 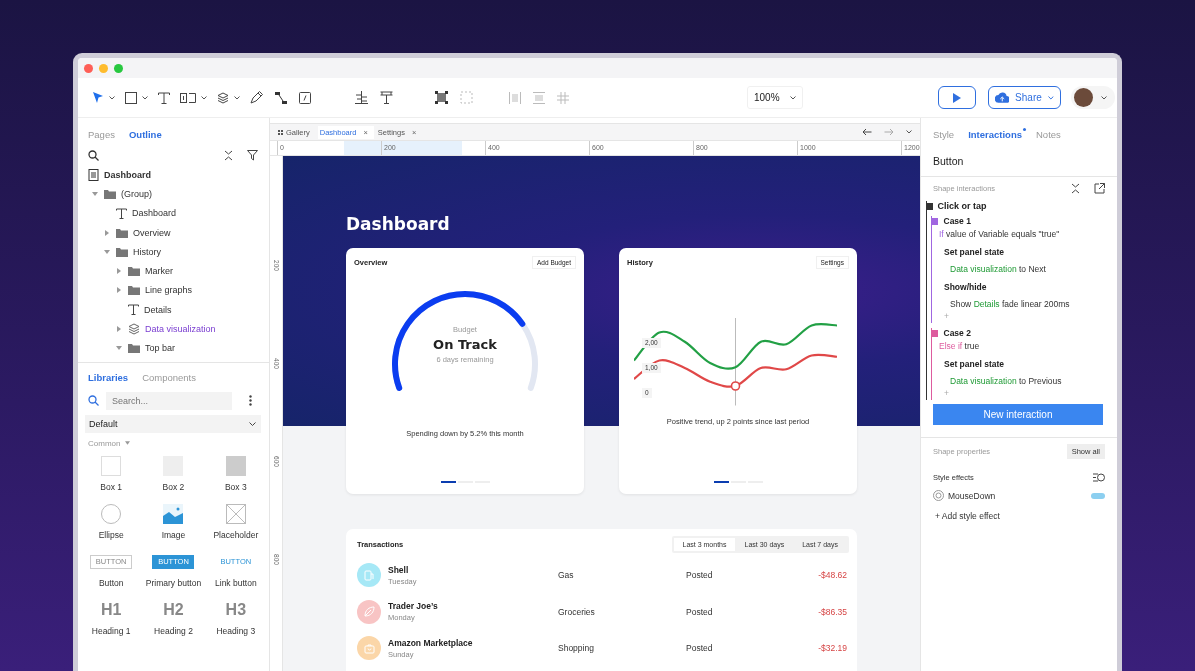 What do you see at coordinates (188, 97) in the screenshot?
I see `frame-icon` at bounding box center [188, 97].